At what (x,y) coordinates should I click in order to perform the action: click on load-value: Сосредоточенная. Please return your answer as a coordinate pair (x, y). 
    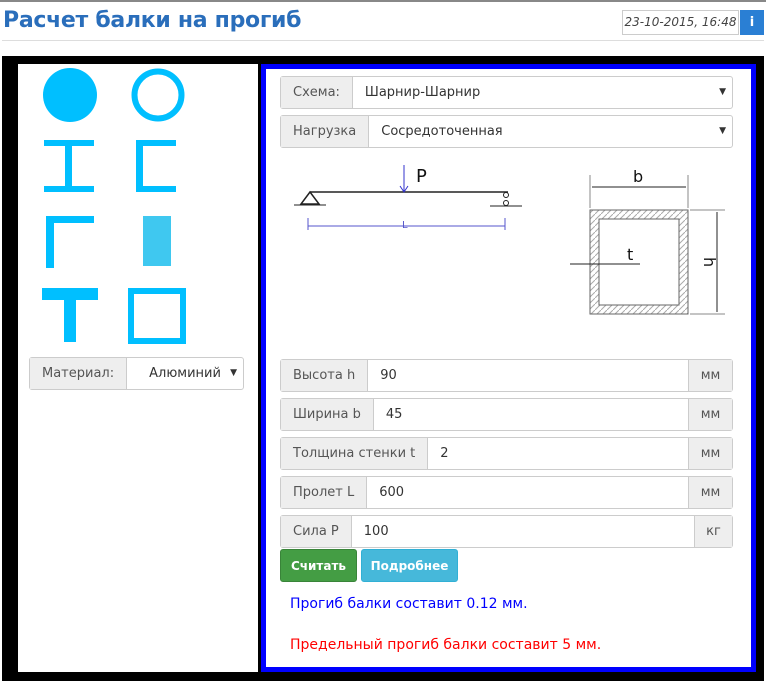
    Looking at the image, I should click on (550, 131).